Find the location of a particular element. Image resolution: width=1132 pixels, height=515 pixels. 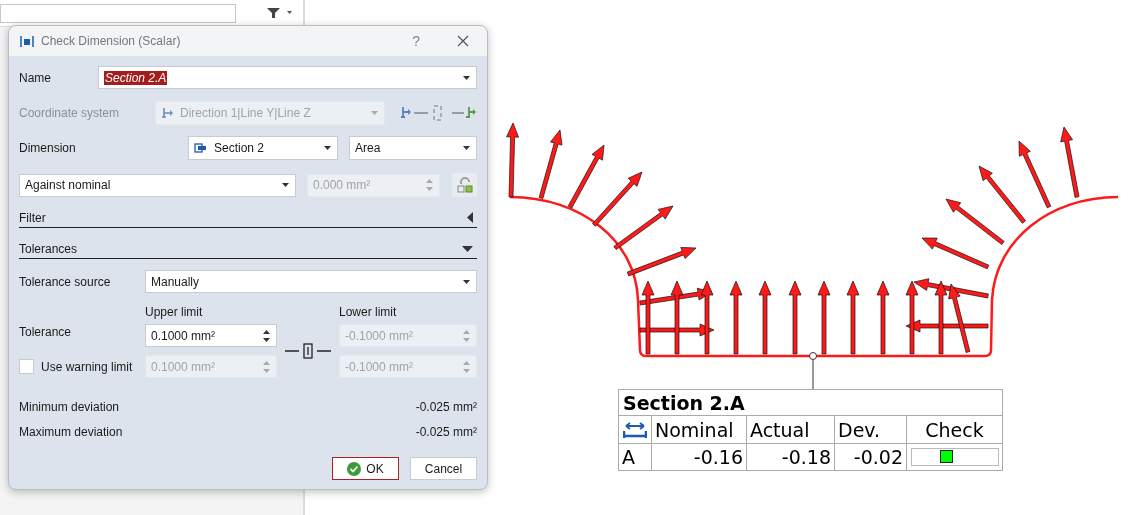

column-label: Lower limit is located at coordinates (368, 312).